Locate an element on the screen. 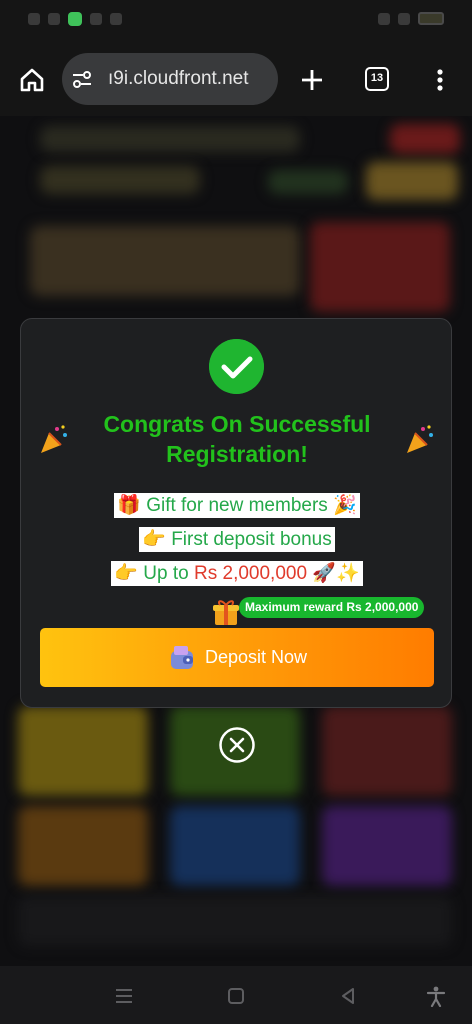 The image size is (472, 1024). message-icon is located at coordinates (75, 19).